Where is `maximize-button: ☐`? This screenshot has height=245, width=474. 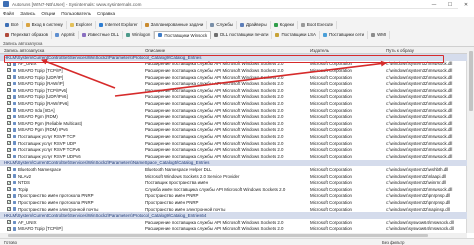
maximize-button: ☐ is located at coordinates (450, 4).